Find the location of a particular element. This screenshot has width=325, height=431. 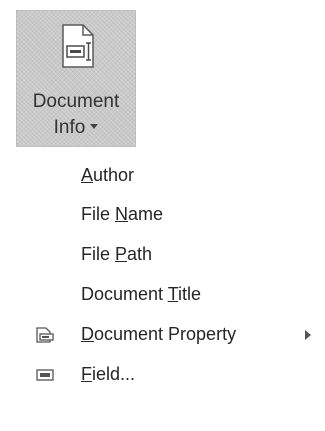

menu-item-document-property: Document Property is located at coordinates (162, 335).